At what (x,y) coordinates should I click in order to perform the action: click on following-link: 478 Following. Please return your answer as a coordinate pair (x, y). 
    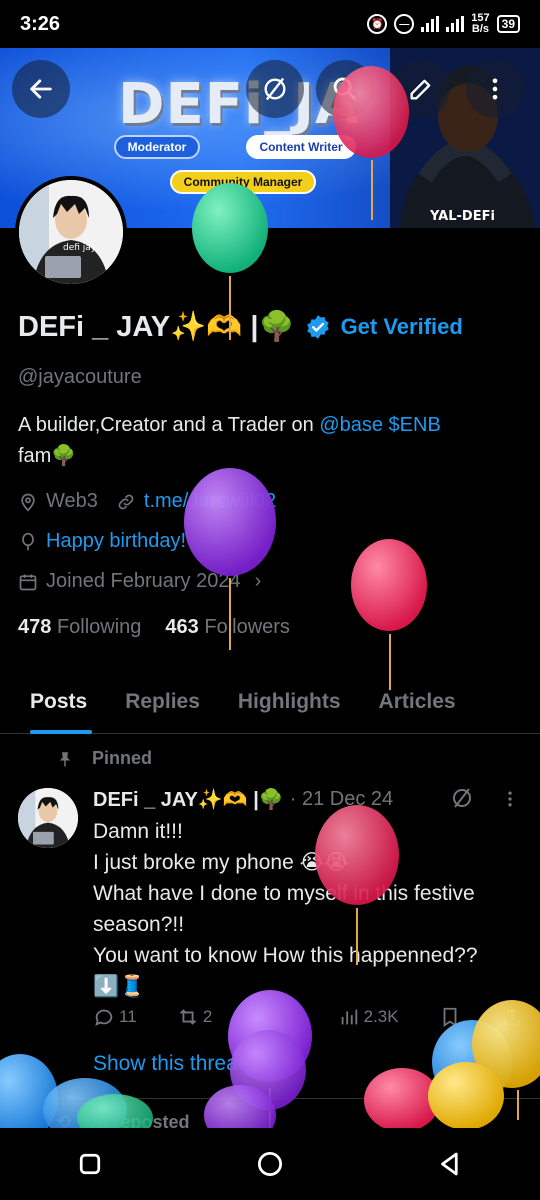
    Looking at the image, I should click on (79, 627).